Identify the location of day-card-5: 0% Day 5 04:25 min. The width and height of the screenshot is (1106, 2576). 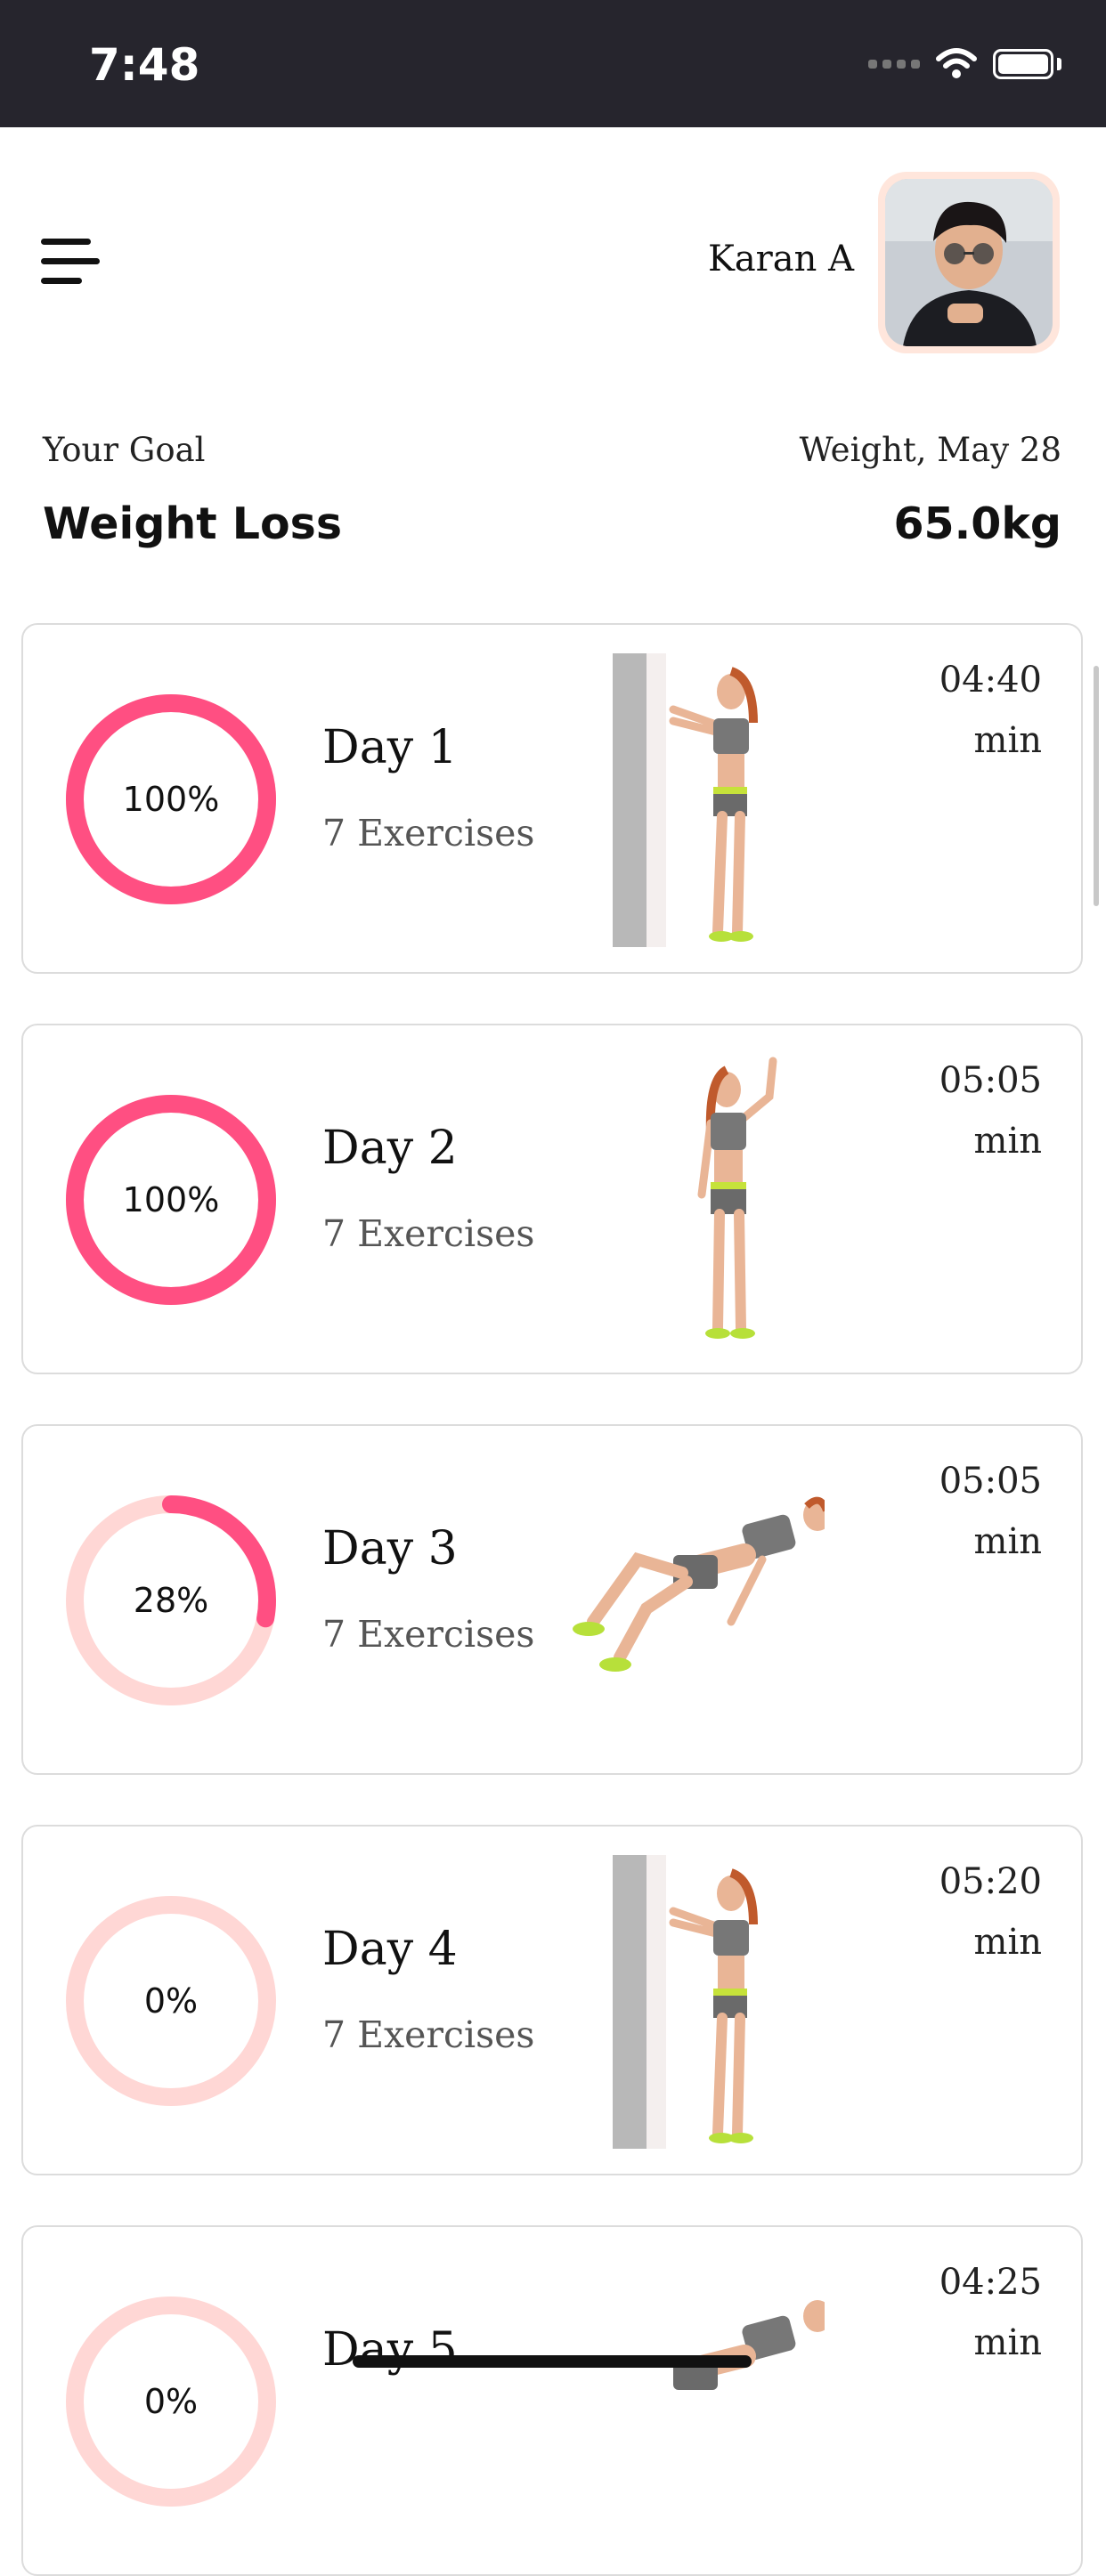
(552, 2400).